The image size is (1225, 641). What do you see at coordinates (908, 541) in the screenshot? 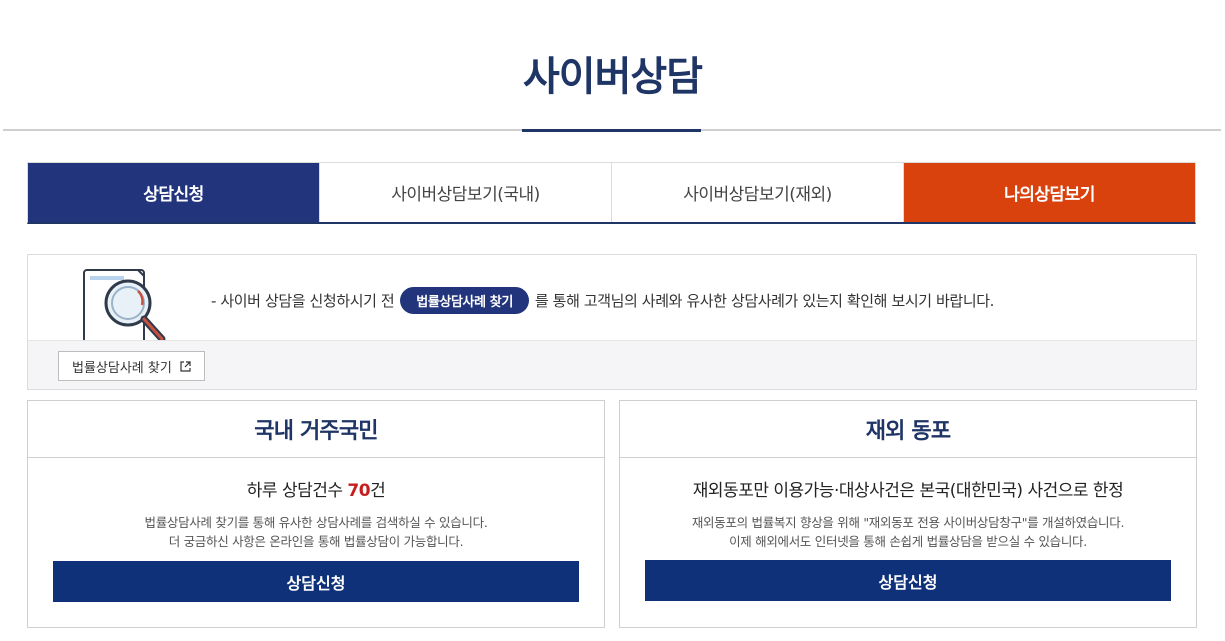
I see `overseas-desc-line2: 이제 해외에서도 인터넷을 통해 손쉽게 법률상담을 받으실 수 있습니다.` at bounding box center [908, 541].